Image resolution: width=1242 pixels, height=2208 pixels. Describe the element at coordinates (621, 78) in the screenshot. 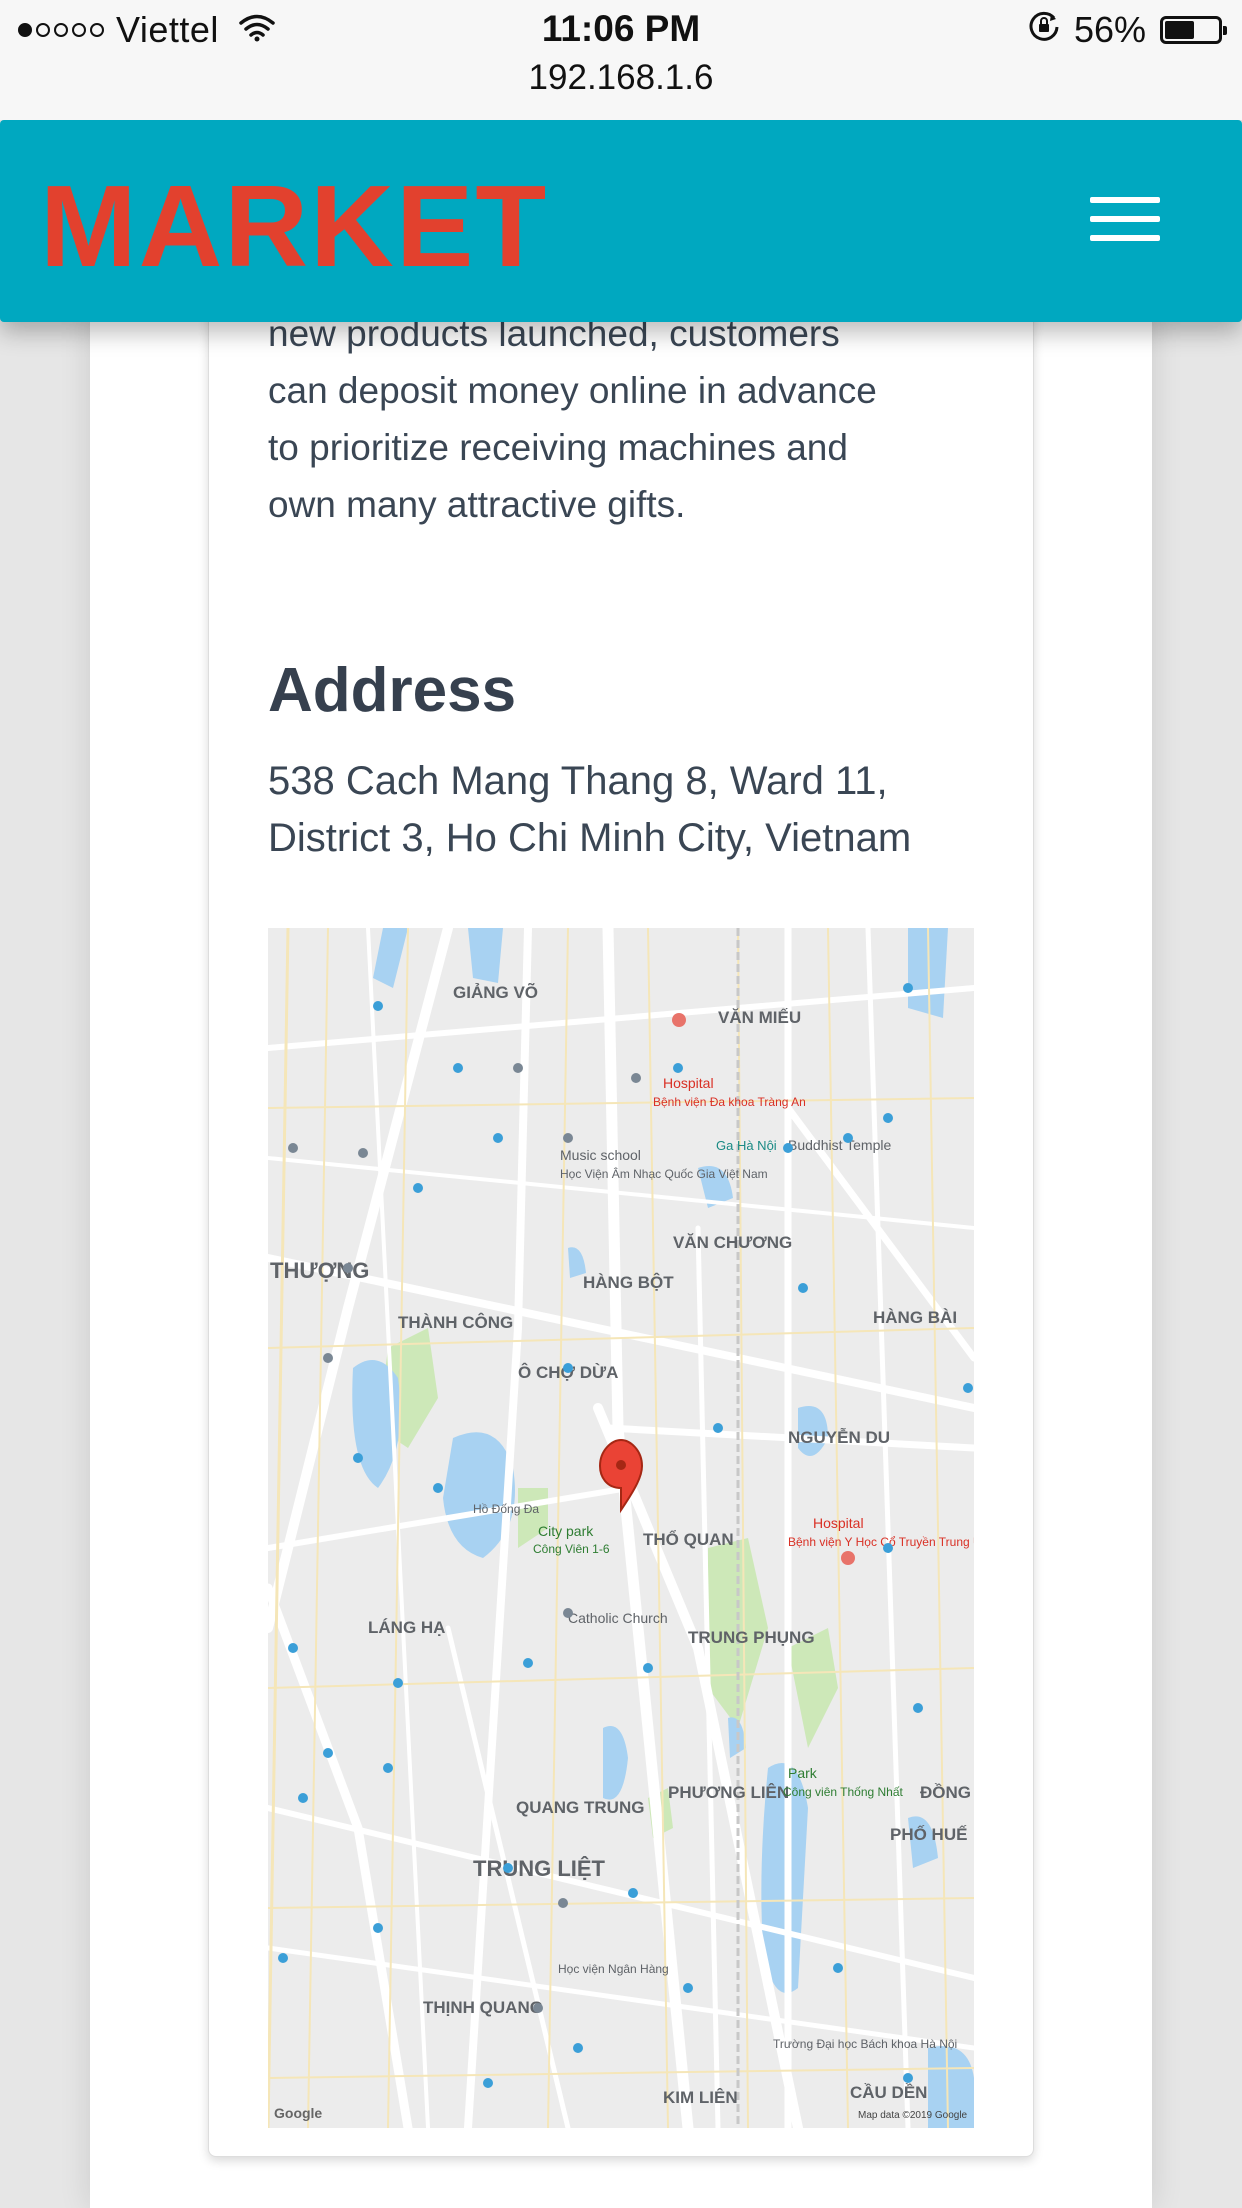

I see `address-bar-url: 192.168.1.6` at that location.